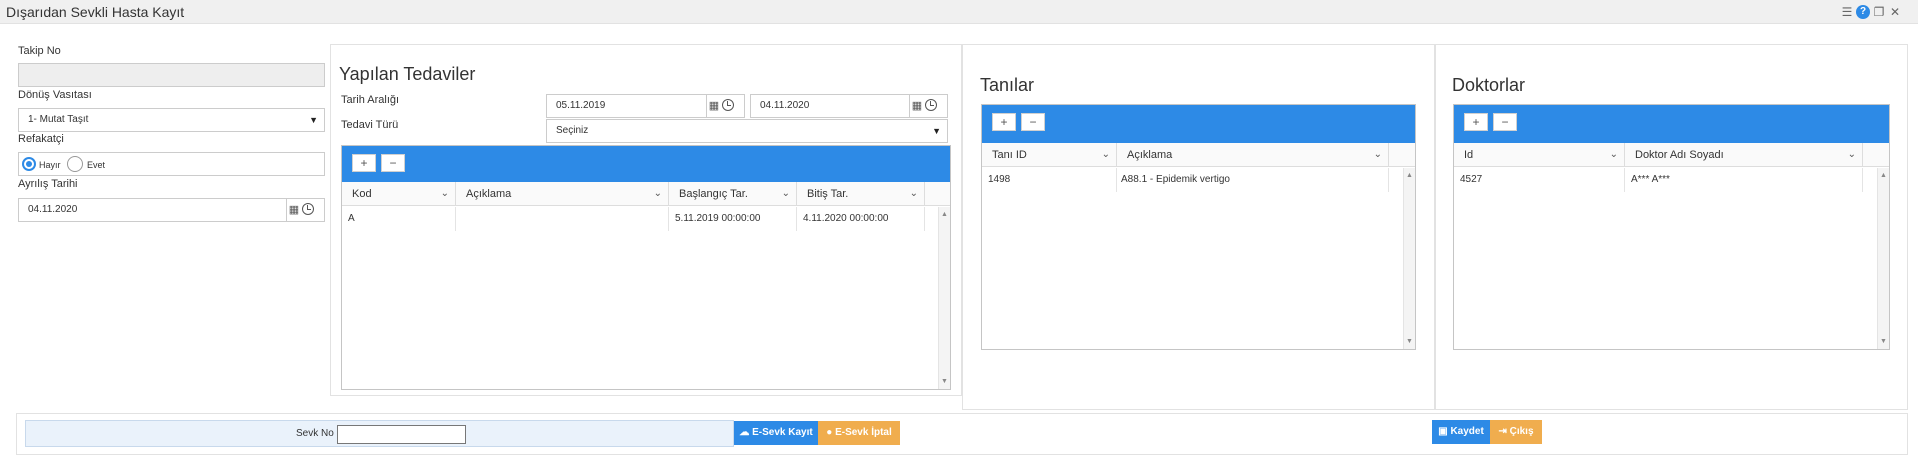 The width and height of the screenshot is (1918, 469). Describe the element at coordinates (859, 433) in the screenshot. I see `e-sevk-iptal-button: ● E-Sevk İptal` at that location.